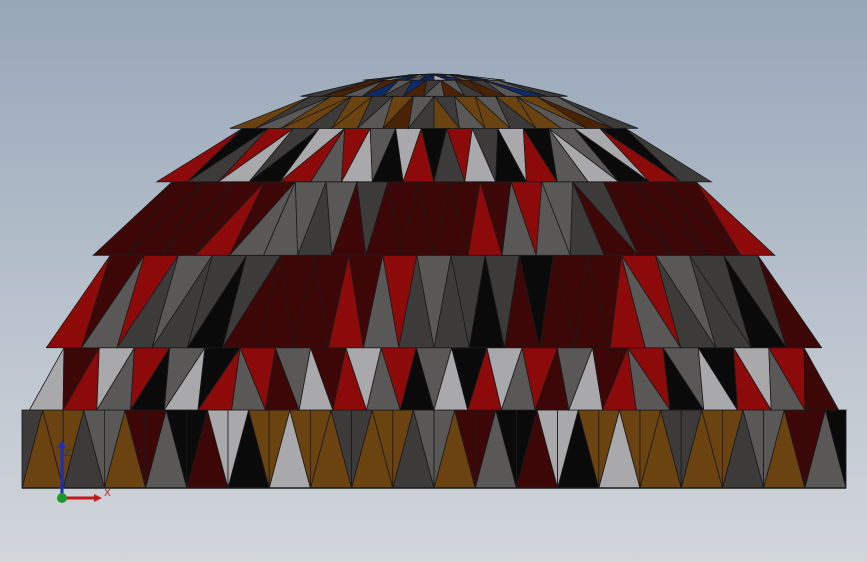 Image resolution: width=867 pixels, height=562 pixels. What do you see at coordinates (107, 493) in the screenshot?
I see `x-axis-label: X` at bounding box center [107, 493].